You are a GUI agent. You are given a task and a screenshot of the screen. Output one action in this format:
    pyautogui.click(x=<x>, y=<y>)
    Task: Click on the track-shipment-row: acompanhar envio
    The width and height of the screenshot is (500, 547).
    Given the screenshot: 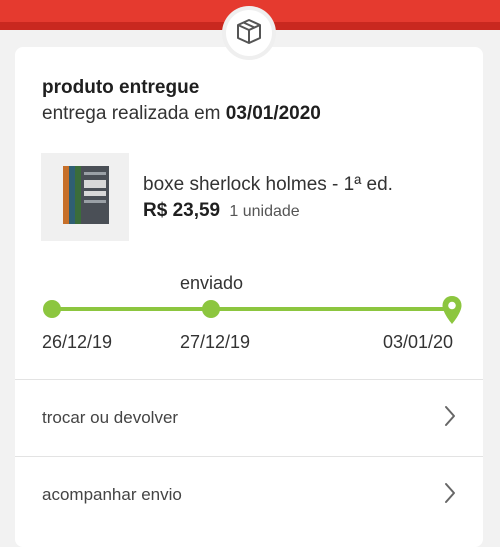 What is the action you would take?
    pyautogui.click(x=249, y=495)
    